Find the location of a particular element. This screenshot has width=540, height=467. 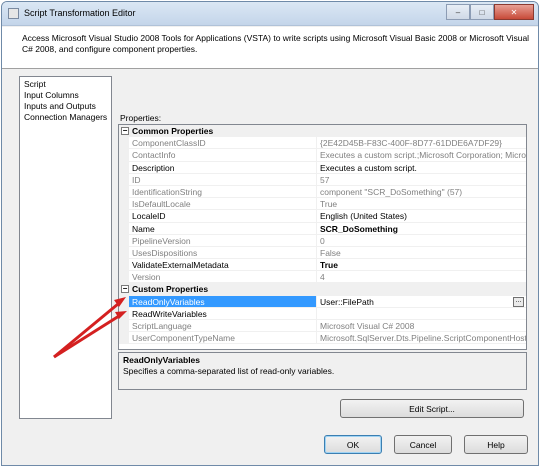

nav-item-script: Script is located at coordinates (65, 84).